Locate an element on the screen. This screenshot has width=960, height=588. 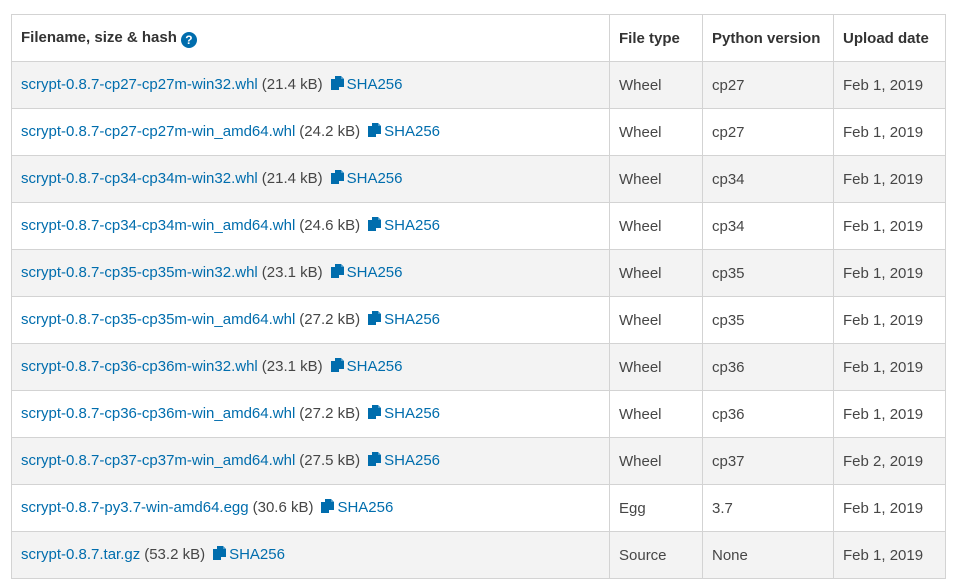
file-size: (27.5 kB) is located at coordinates (330, 460).